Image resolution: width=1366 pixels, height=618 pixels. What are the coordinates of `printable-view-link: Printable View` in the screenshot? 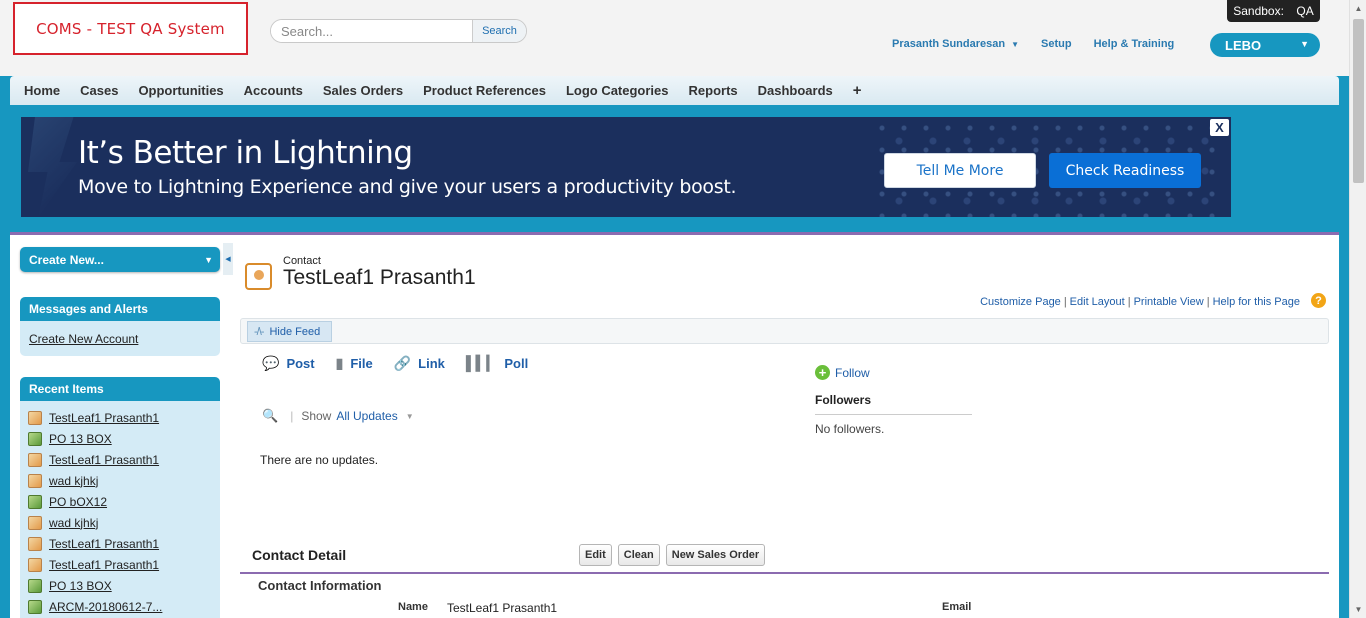 It's located at (1169, 302).